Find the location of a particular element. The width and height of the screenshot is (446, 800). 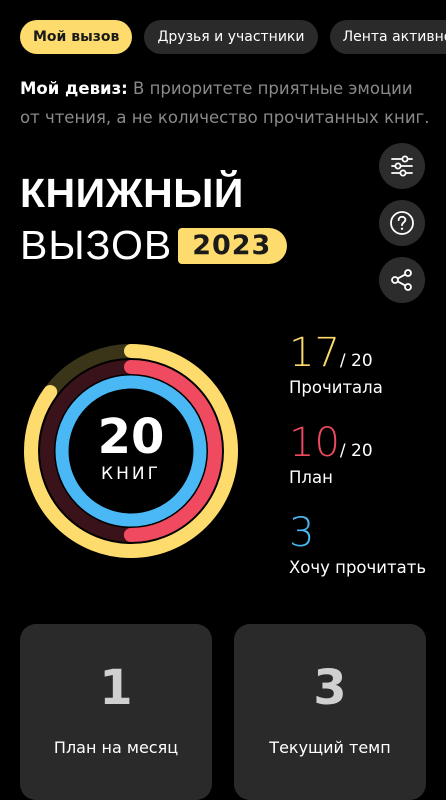

stat-read: 17/ 20 Прочитала is located at coordinates (336, 364).